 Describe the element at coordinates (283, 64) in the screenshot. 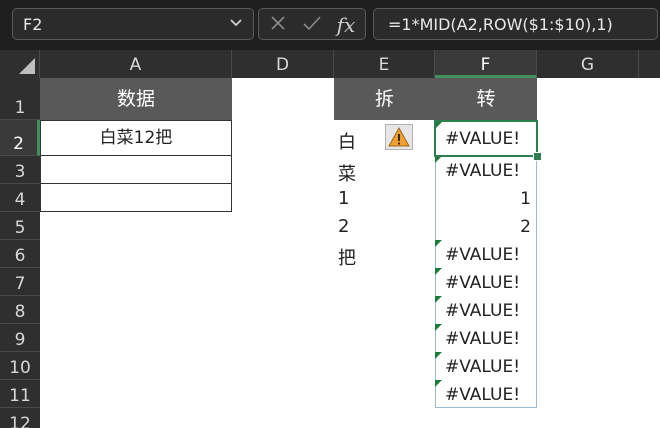

I see `column-header-d: D` at that location.